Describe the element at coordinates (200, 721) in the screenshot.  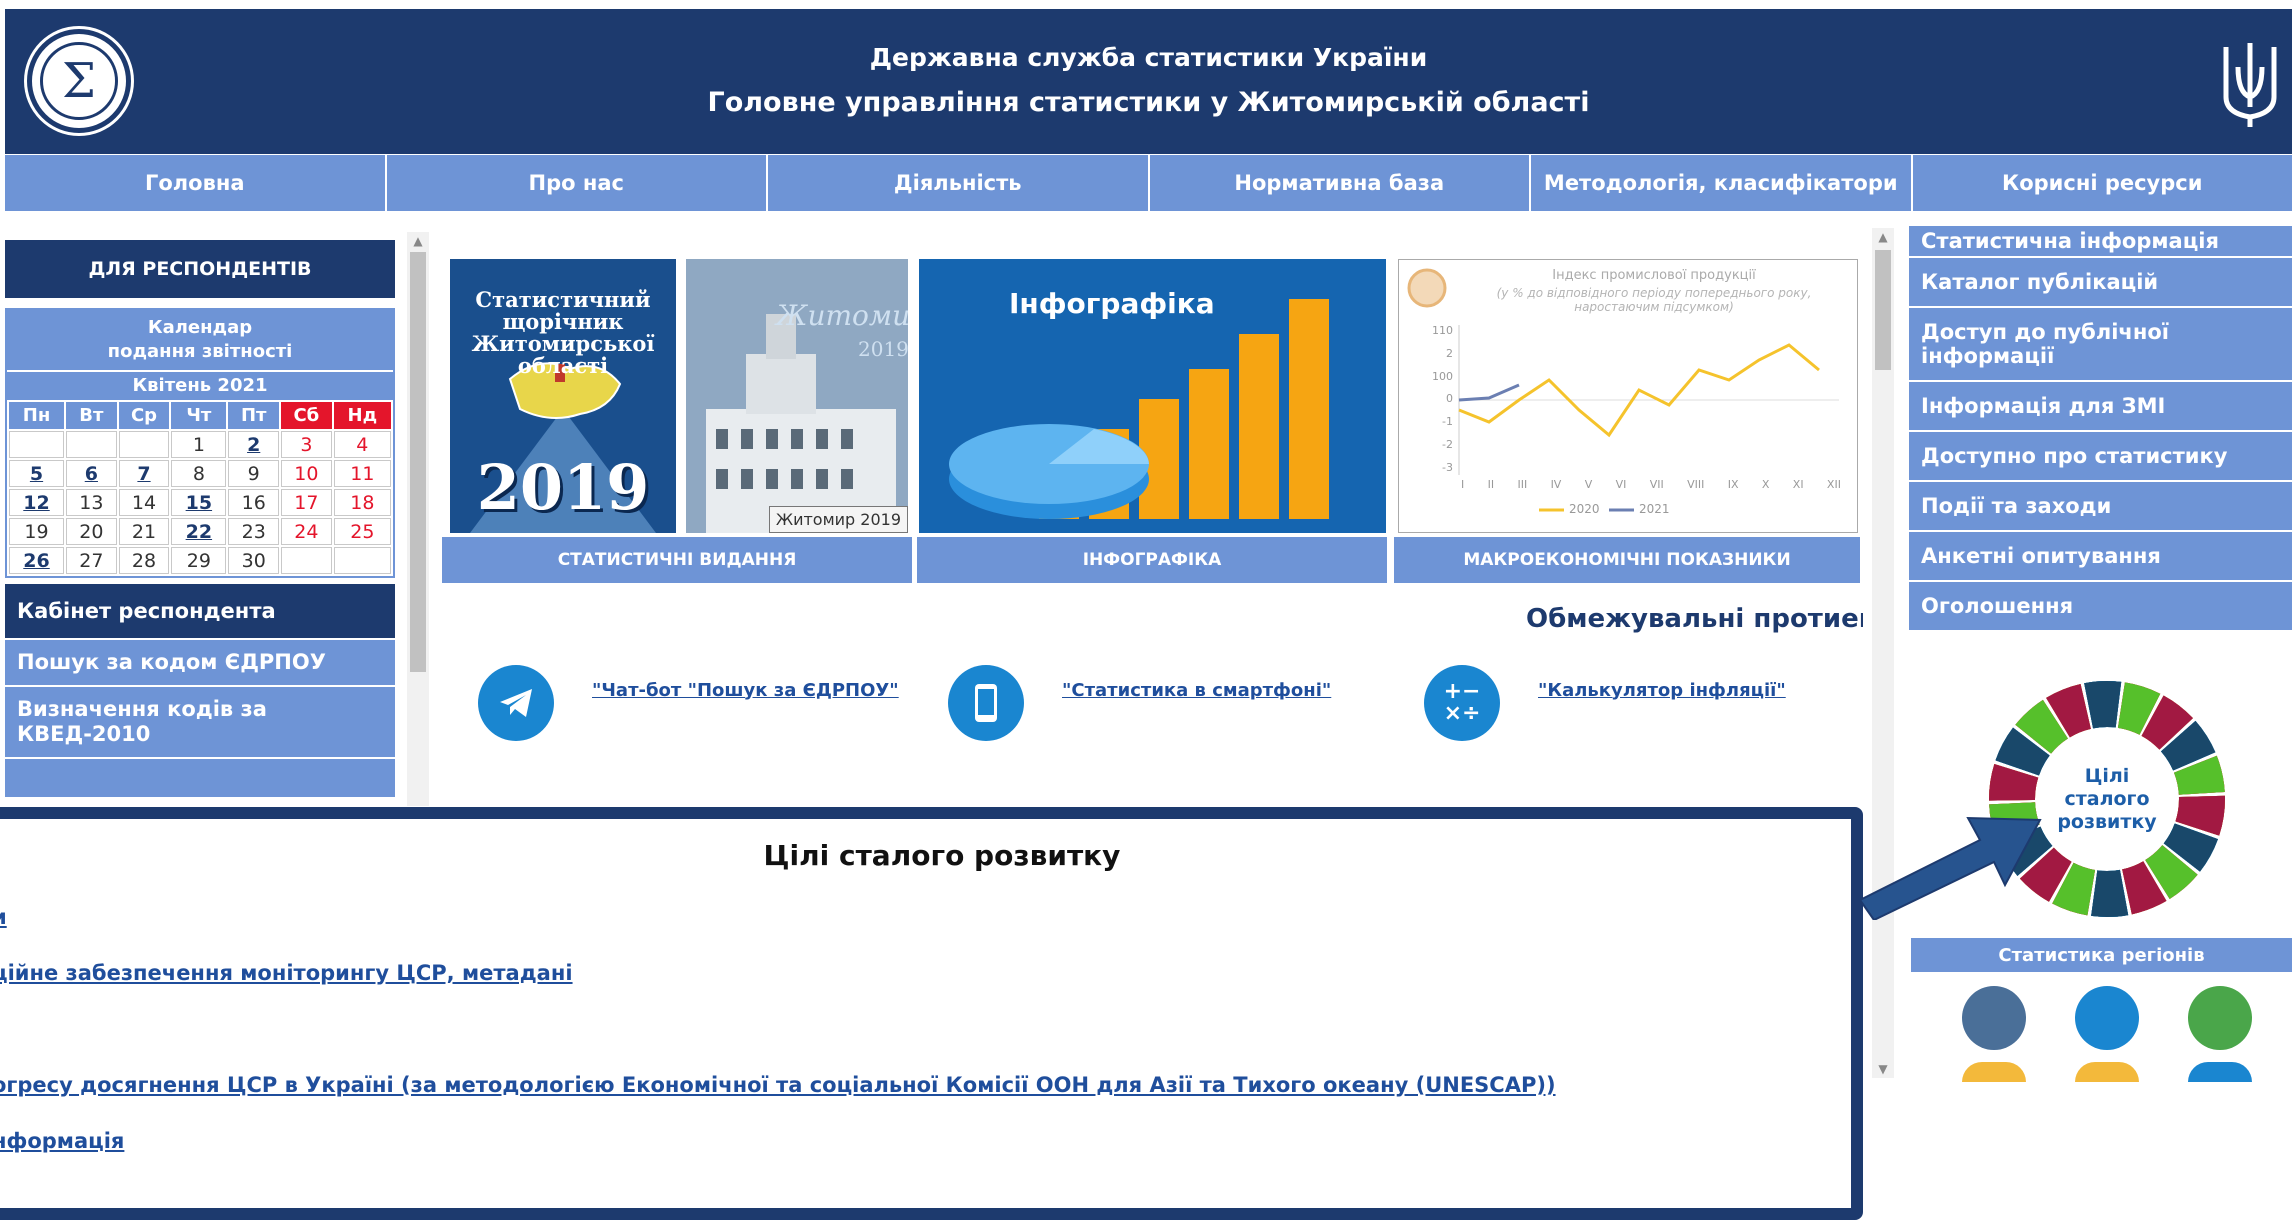
I see `kved-codes-link: Визначення кодів за КВЕД-2010` at that location.